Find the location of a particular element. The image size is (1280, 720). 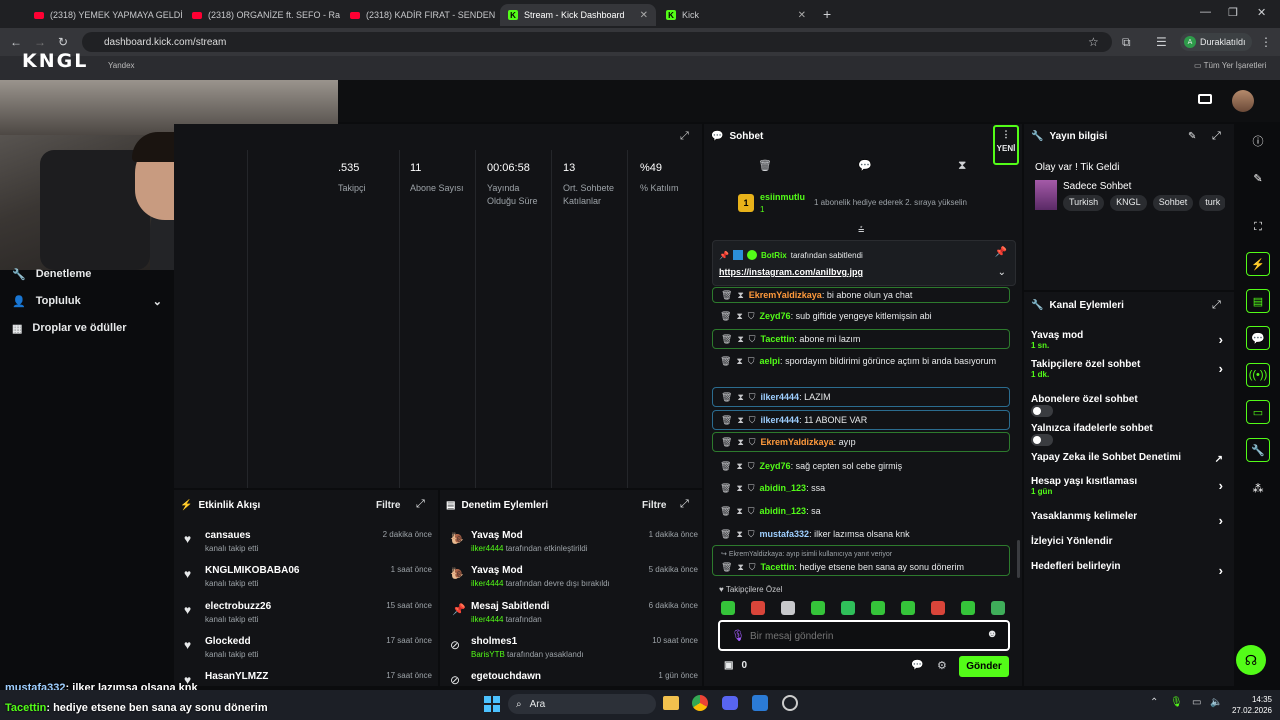

filter-button: Filtre is located at coordinates (654, 505).